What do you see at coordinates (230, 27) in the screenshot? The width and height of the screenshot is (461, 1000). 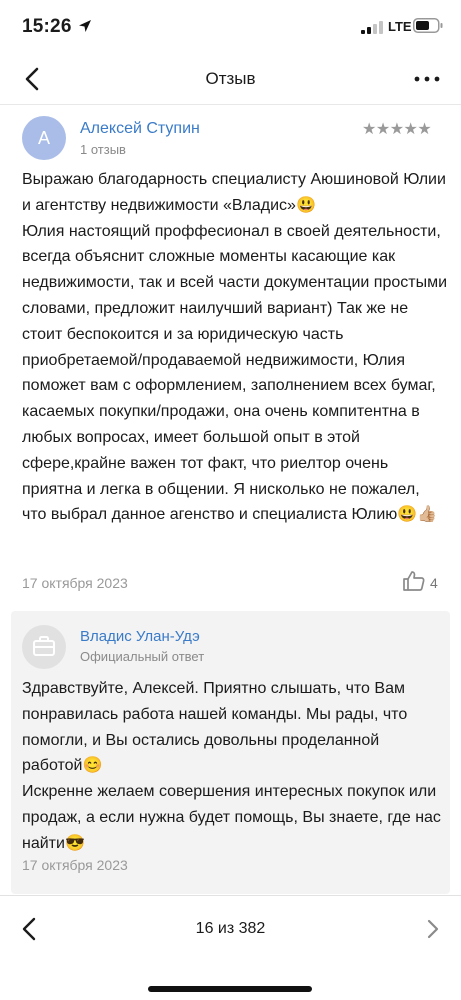 I see `status-bar: 15:26 LTE` at bounding box center [230, 27].